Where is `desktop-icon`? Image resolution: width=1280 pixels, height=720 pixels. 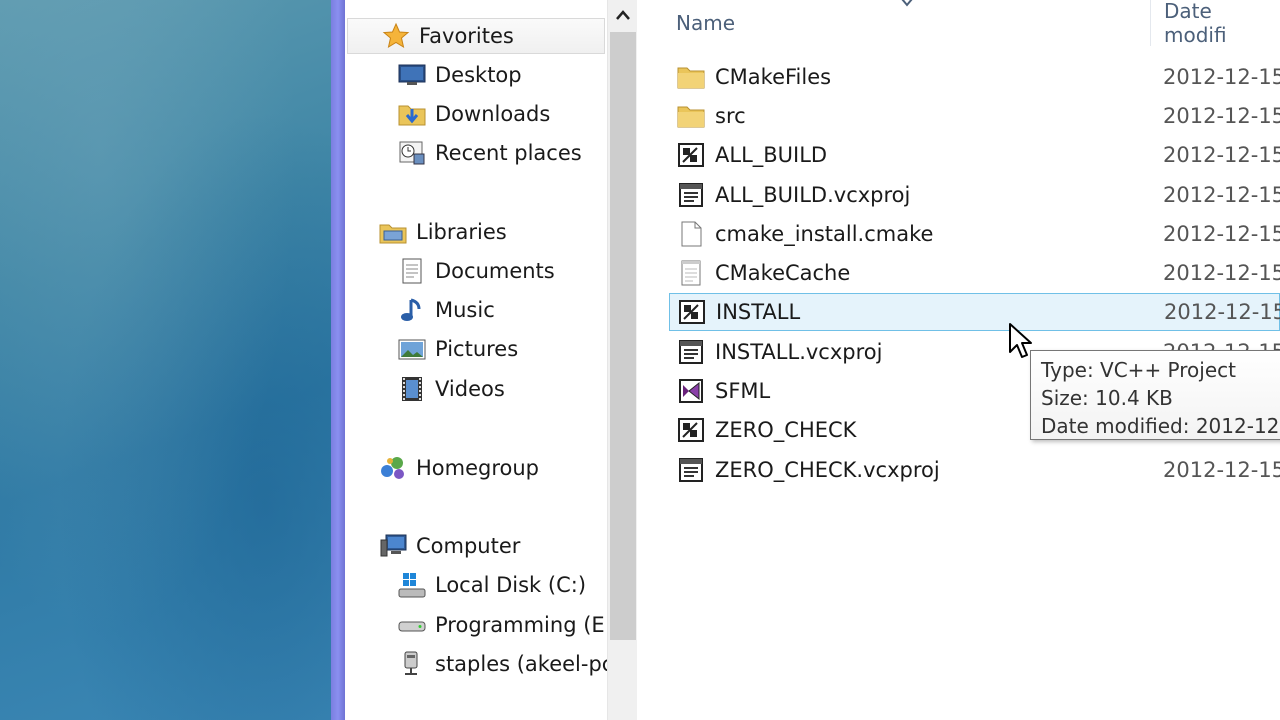
desktop-icon is located at coordinates (412, 75).